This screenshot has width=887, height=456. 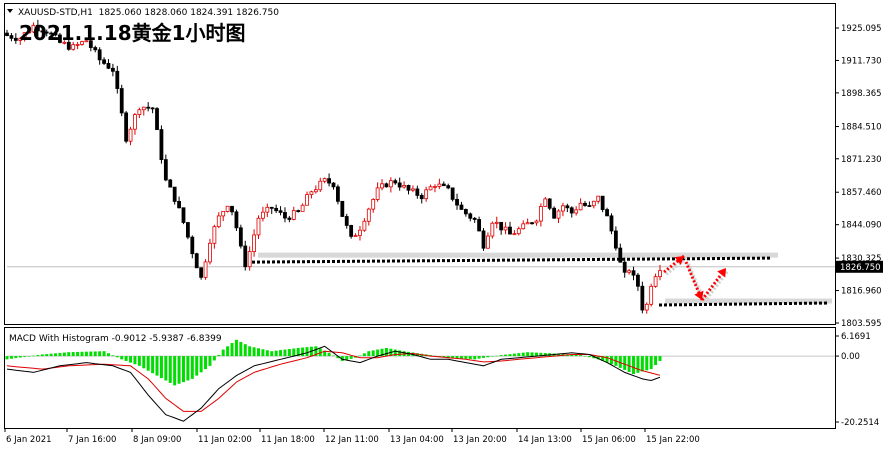 I want to click on price-tick-label: 1871.230, so click(x=861, y=160).